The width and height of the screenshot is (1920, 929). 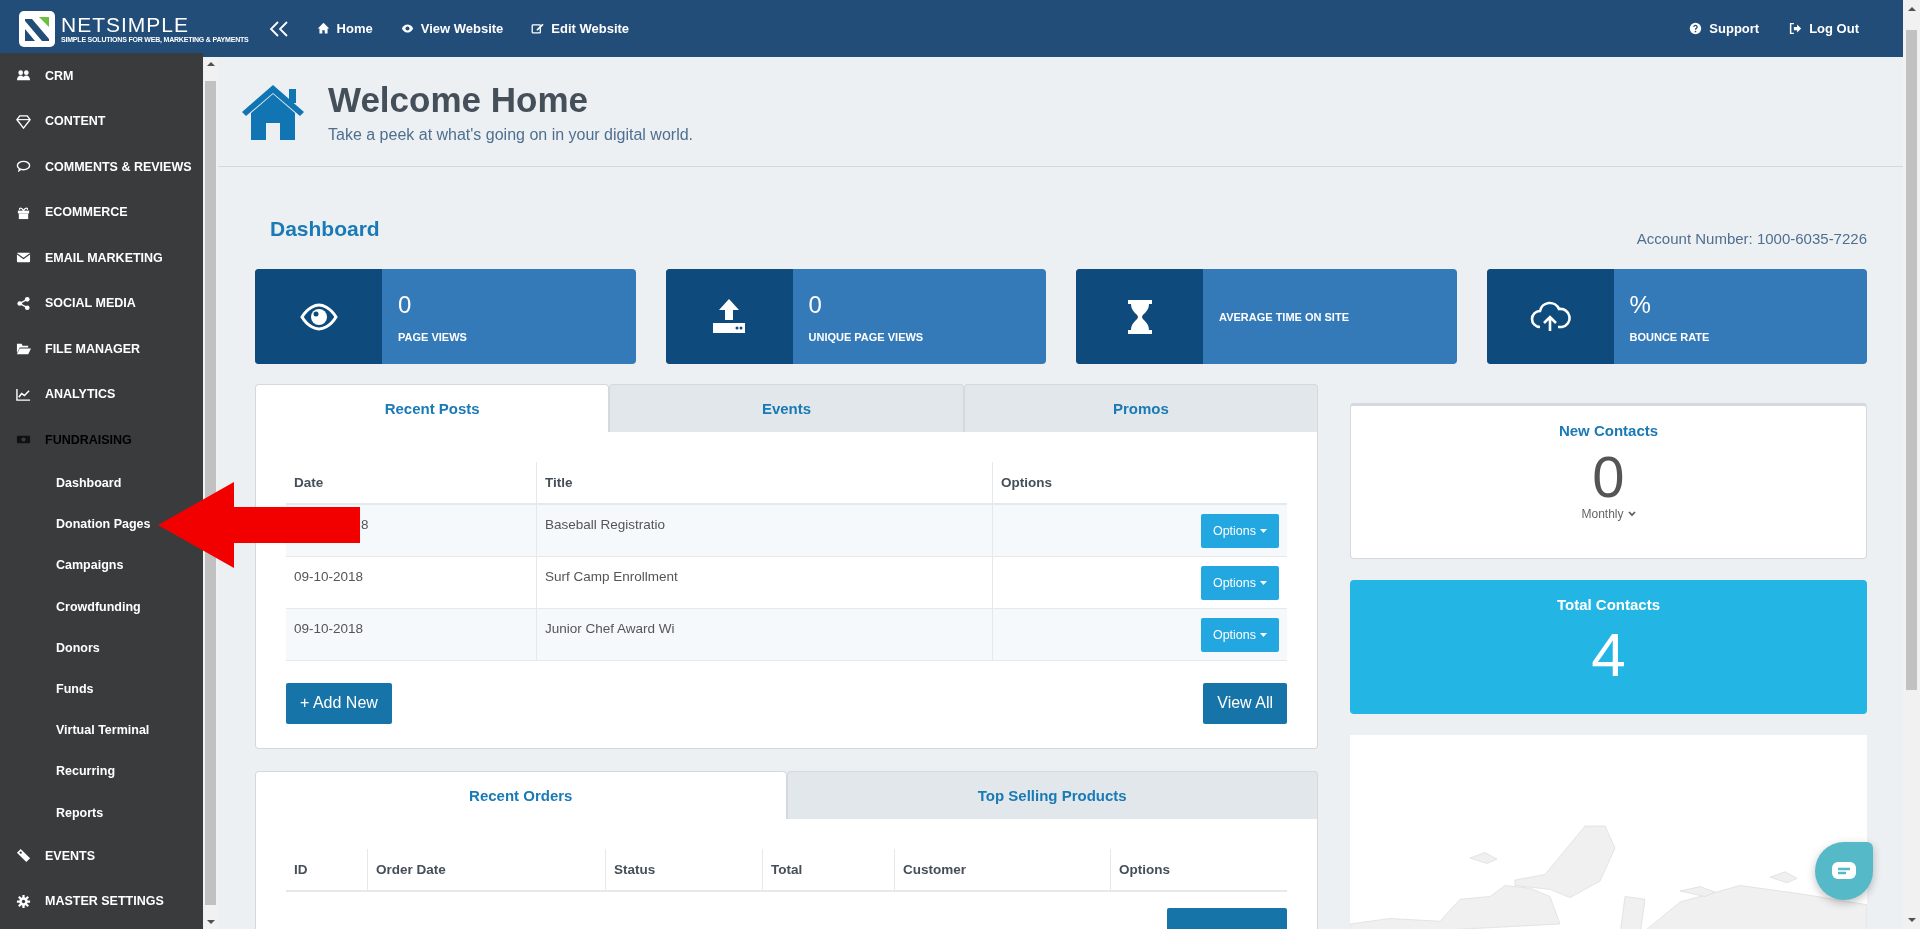 I want to click on sidebar-subitem: Donors, so click(x=78, y=647).